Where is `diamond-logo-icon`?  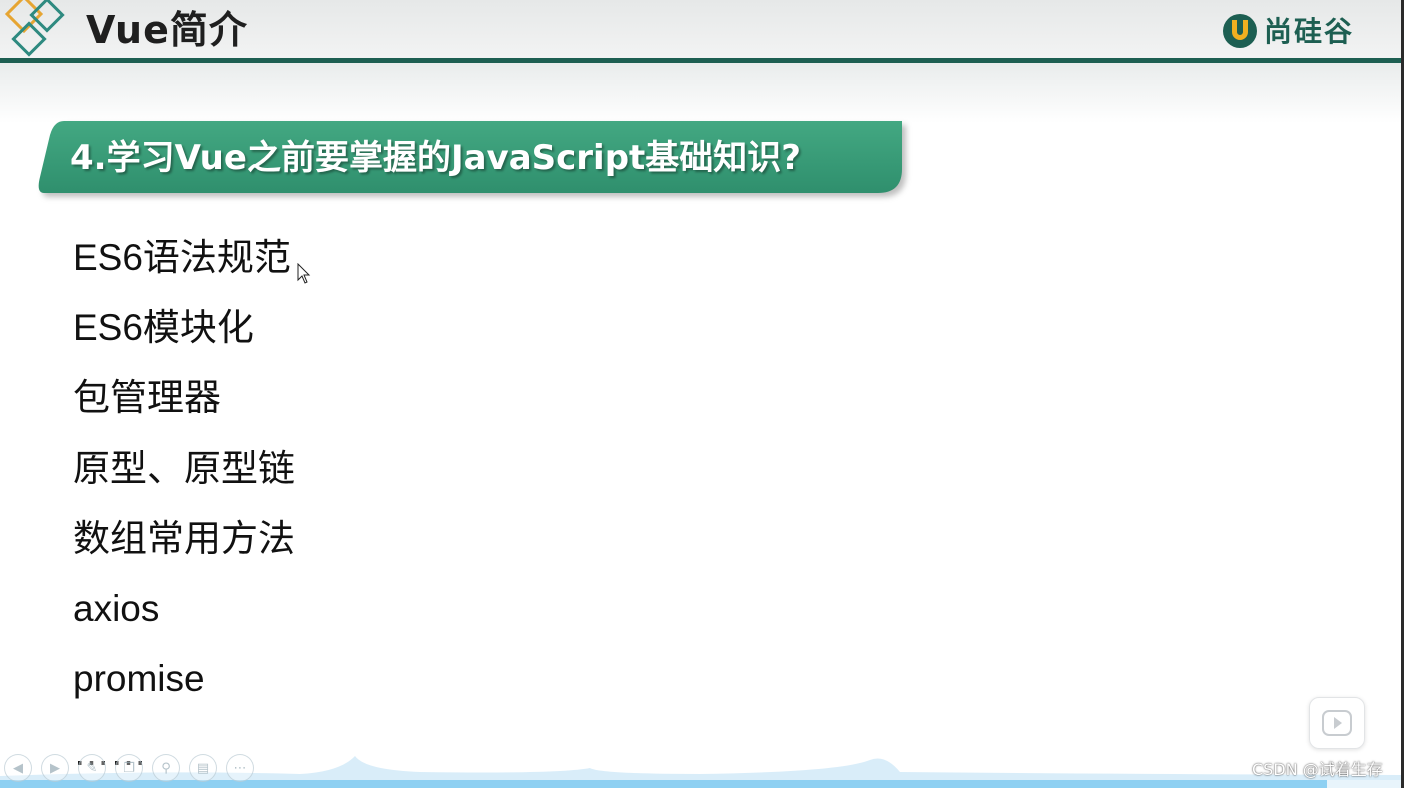
diamond-logo-icon is located at coordinates (34, 28).